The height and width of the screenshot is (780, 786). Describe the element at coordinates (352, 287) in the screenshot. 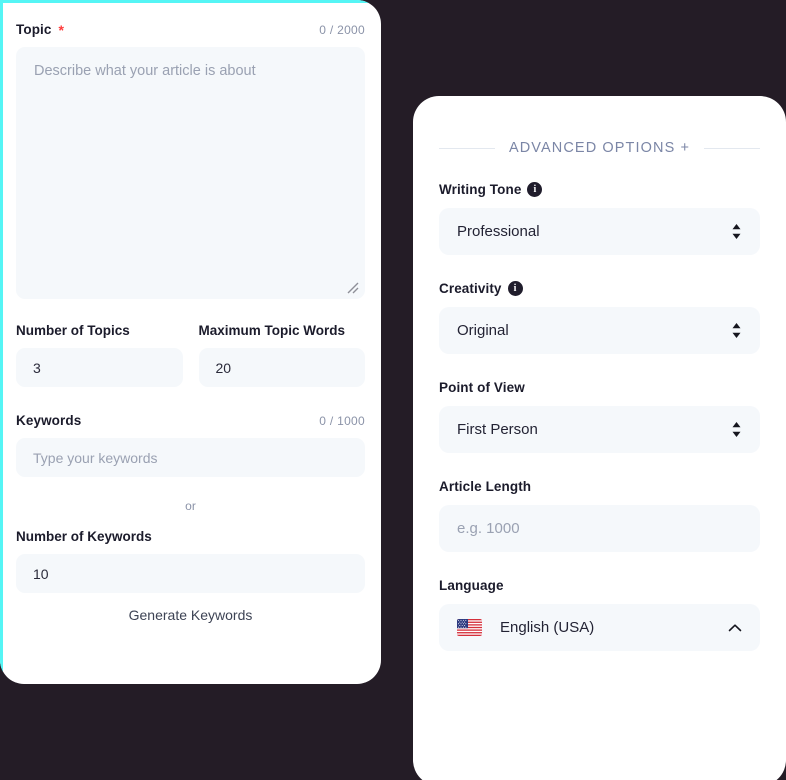

I see `resize-grip-icon` at that location.